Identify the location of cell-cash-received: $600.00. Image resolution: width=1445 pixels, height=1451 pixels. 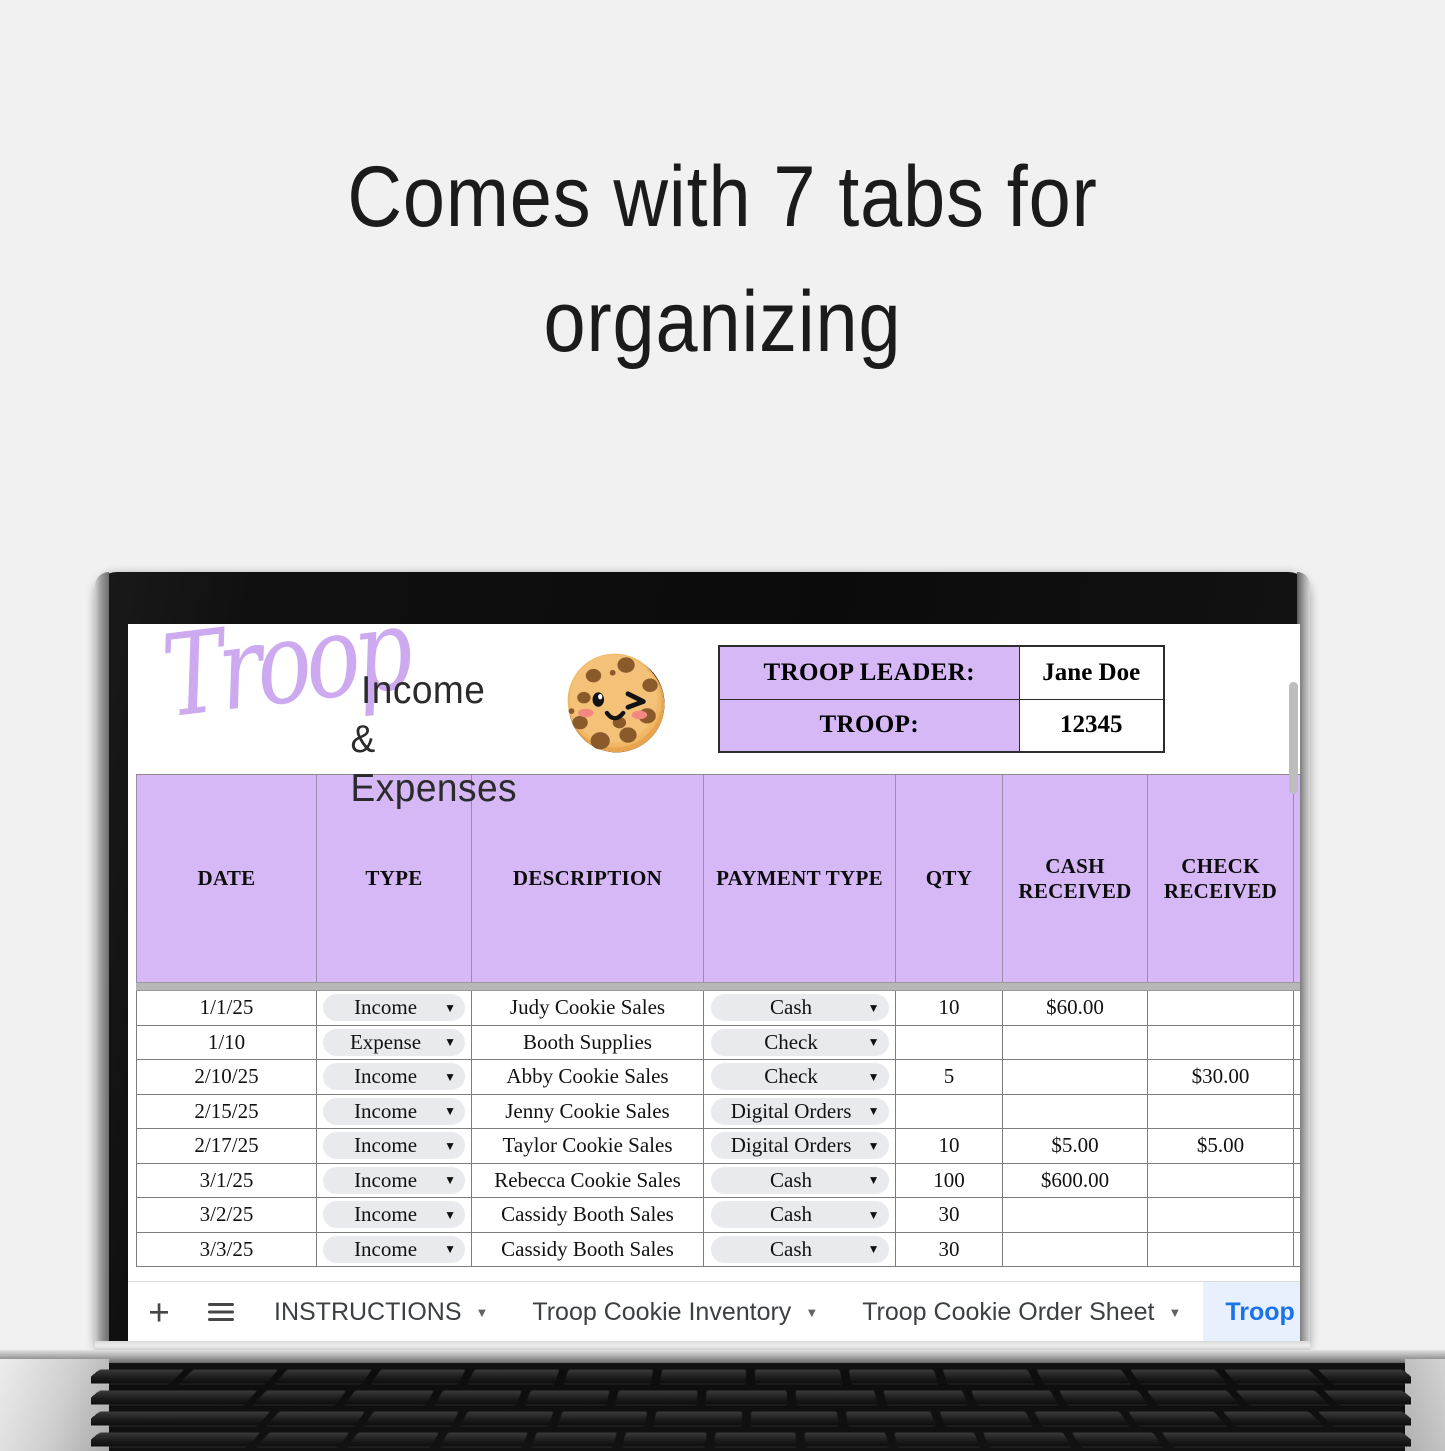
(1075, 1180).